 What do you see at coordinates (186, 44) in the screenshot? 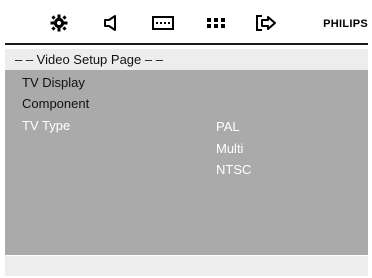
I see `divider` at bounding box center [186, 44].